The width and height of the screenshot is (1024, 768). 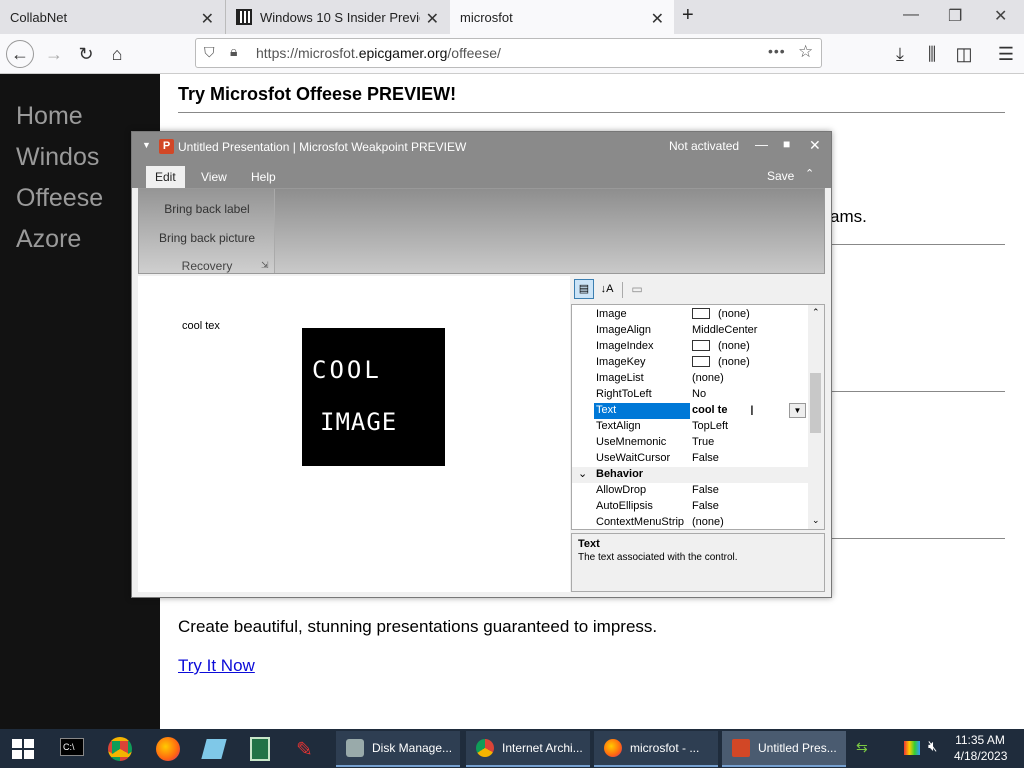 What do you see at coordinates (690, 331) in the screenshot?
I see `property-row: ImageAlign MiddleCenter` at bounding box center [690, 331].